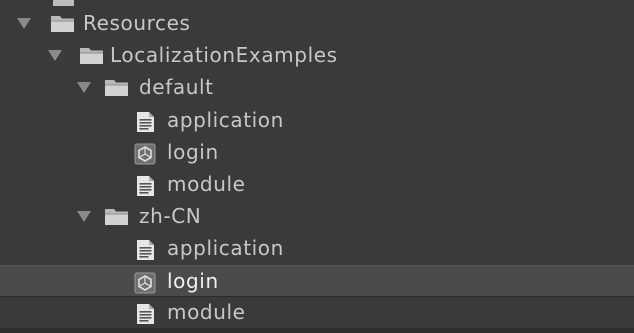  What do you see at coordinates (176, 87) in the screenshot?
I see `tree-item-label: default` at bounding box center [176, 87].